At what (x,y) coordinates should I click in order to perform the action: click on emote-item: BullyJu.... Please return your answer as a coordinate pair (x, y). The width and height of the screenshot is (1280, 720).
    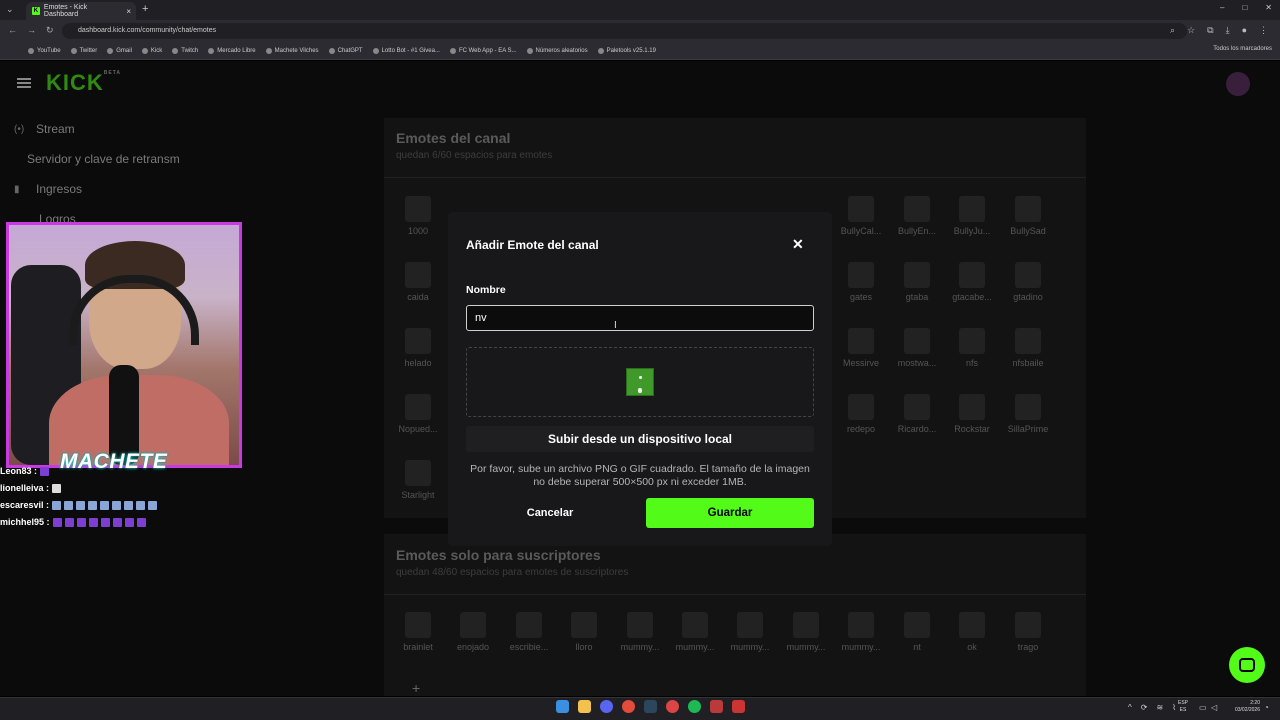
    Looking at the image, I should click on (972, 216).